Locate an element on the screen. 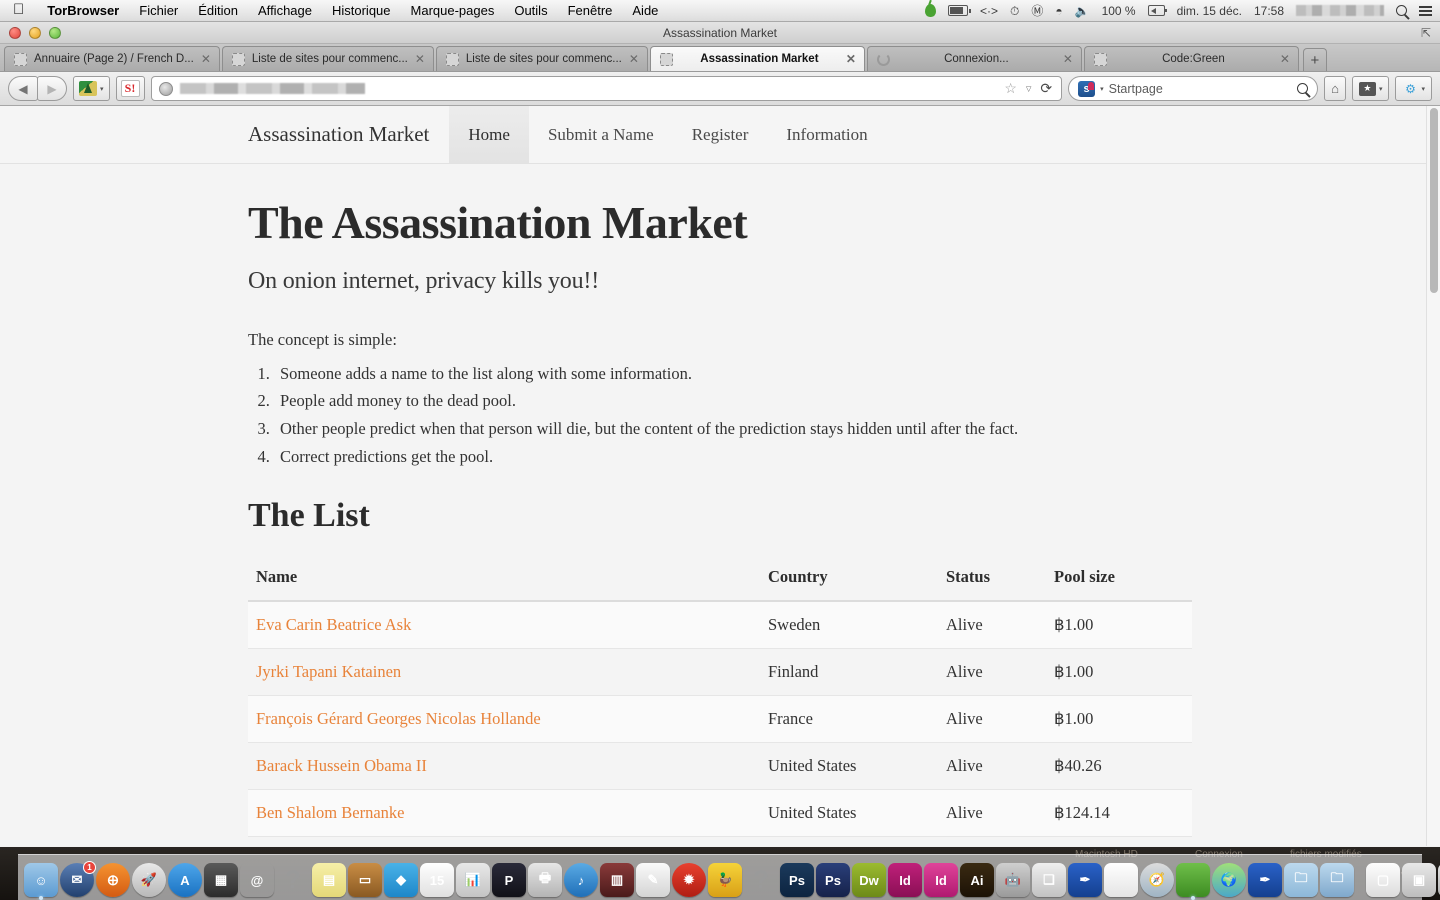 Image resolution: width=1440 pixels, height=900 pixels. dock-icon-photoshop: Ps is located at coordinates (797, 880).